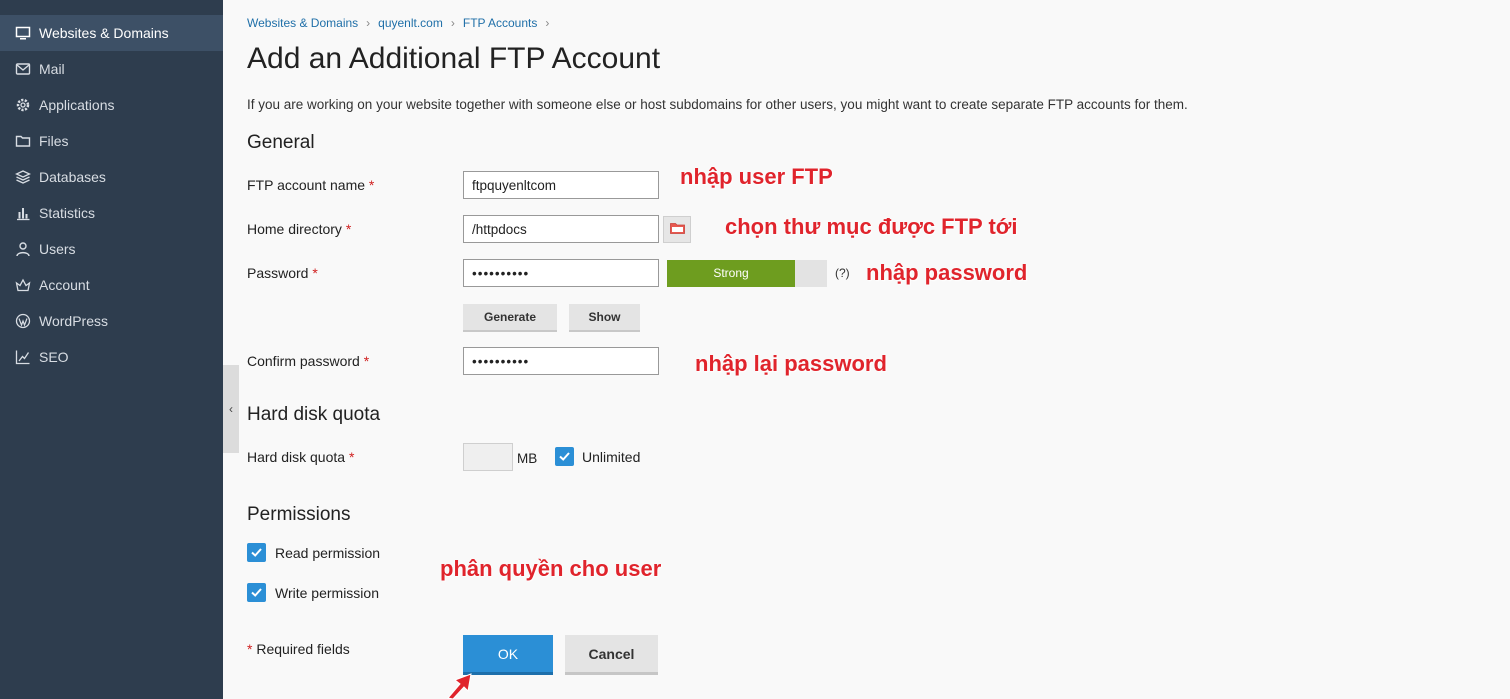  What do you see at coordinates (500, 23) in the screenshot?
I see `breadcrumb-link-ftp-accounts: FTP Accounts` at bounding box center [500, 23].